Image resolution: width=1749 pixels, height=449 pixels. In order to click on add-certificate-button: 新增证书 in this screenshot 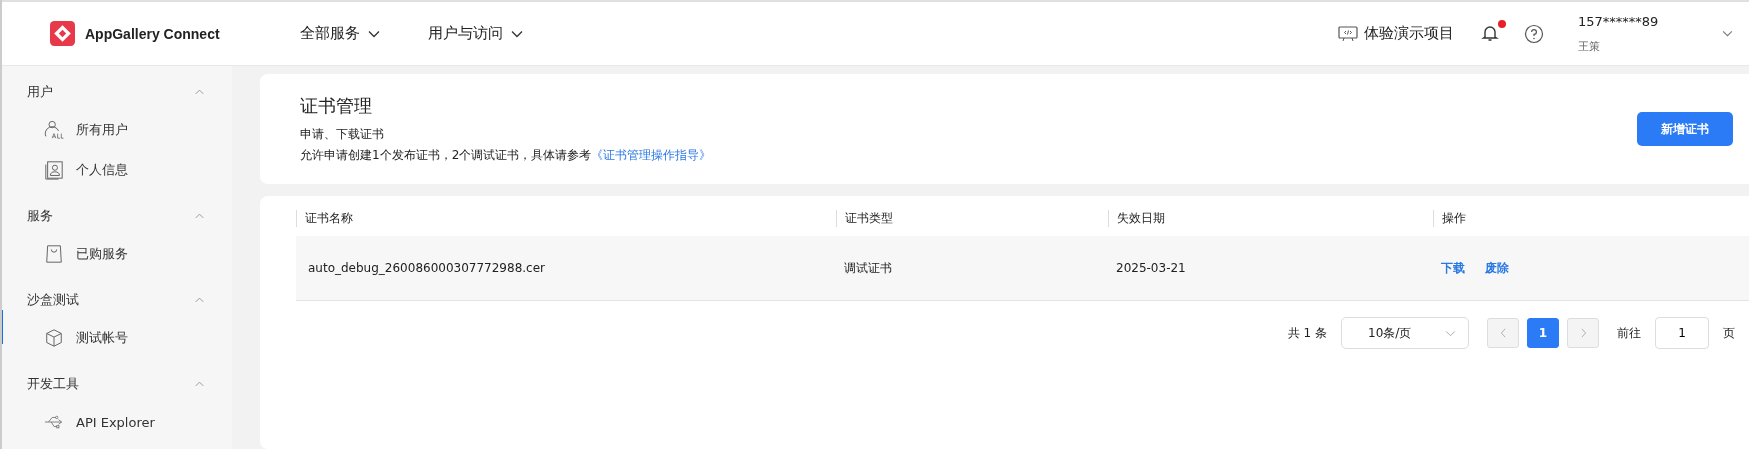, I will do `click(1685, 129)`.